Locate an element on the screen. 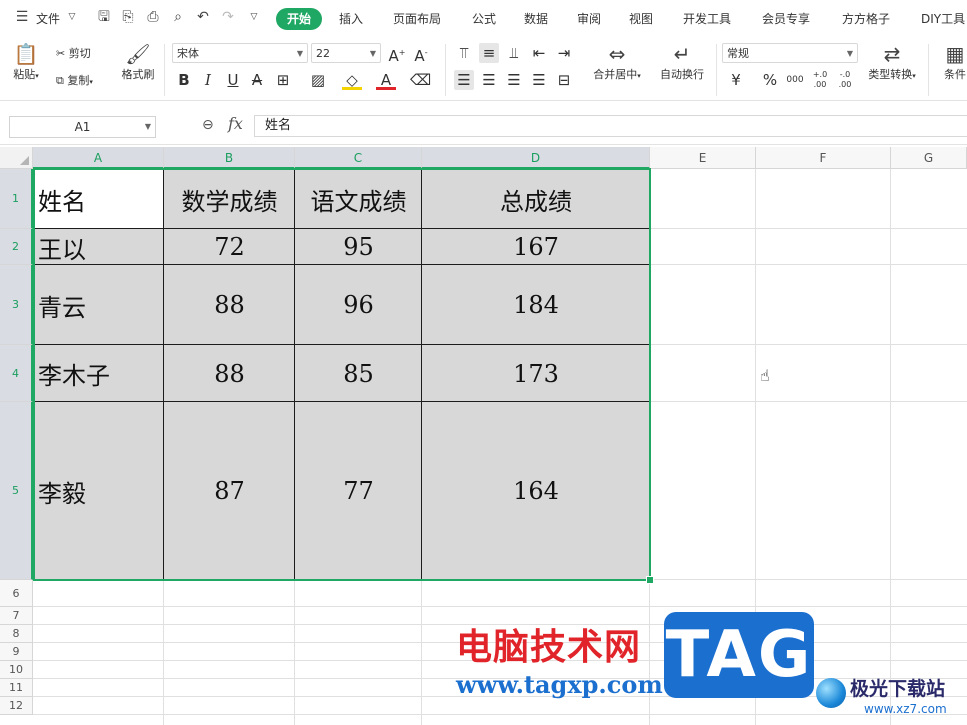 The width and height of the screenshot is (967, 725). currency-button: ¥ is located at coordinates (736, 80).